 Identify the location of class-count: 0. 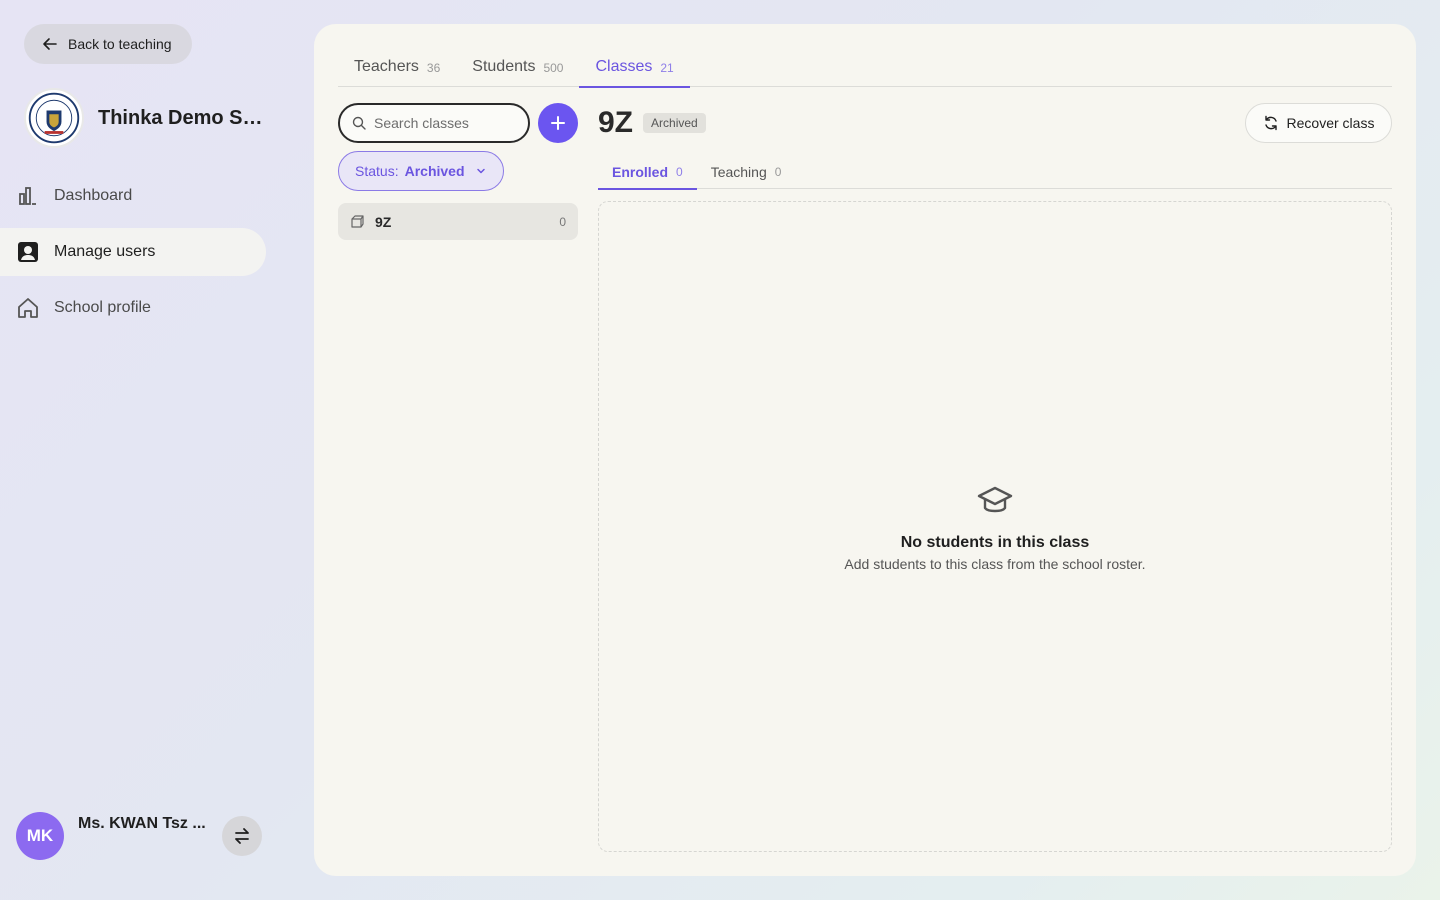
(562, 221).